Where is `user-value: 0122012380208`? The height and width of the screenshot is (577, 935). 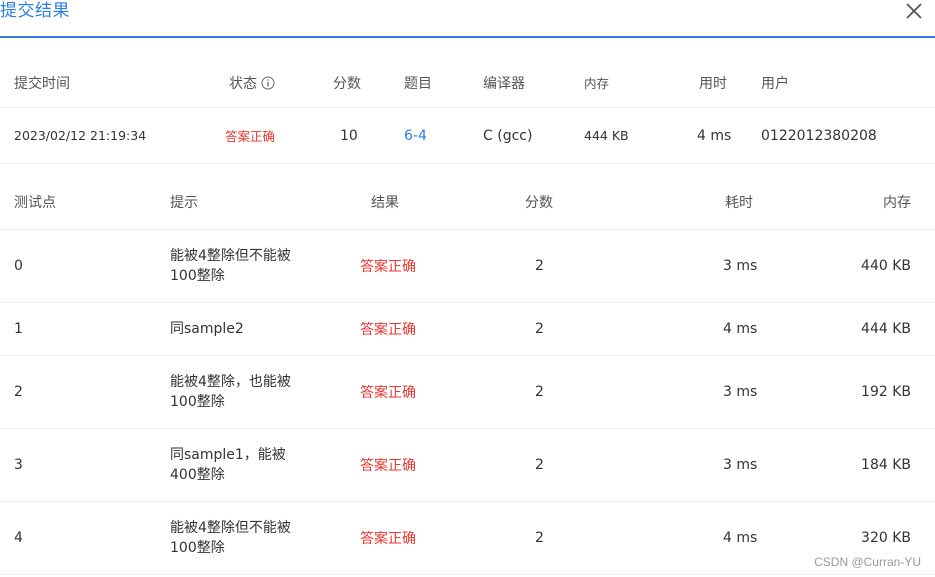
user-value: 0122012380208 is located at coordinates (819, 135).